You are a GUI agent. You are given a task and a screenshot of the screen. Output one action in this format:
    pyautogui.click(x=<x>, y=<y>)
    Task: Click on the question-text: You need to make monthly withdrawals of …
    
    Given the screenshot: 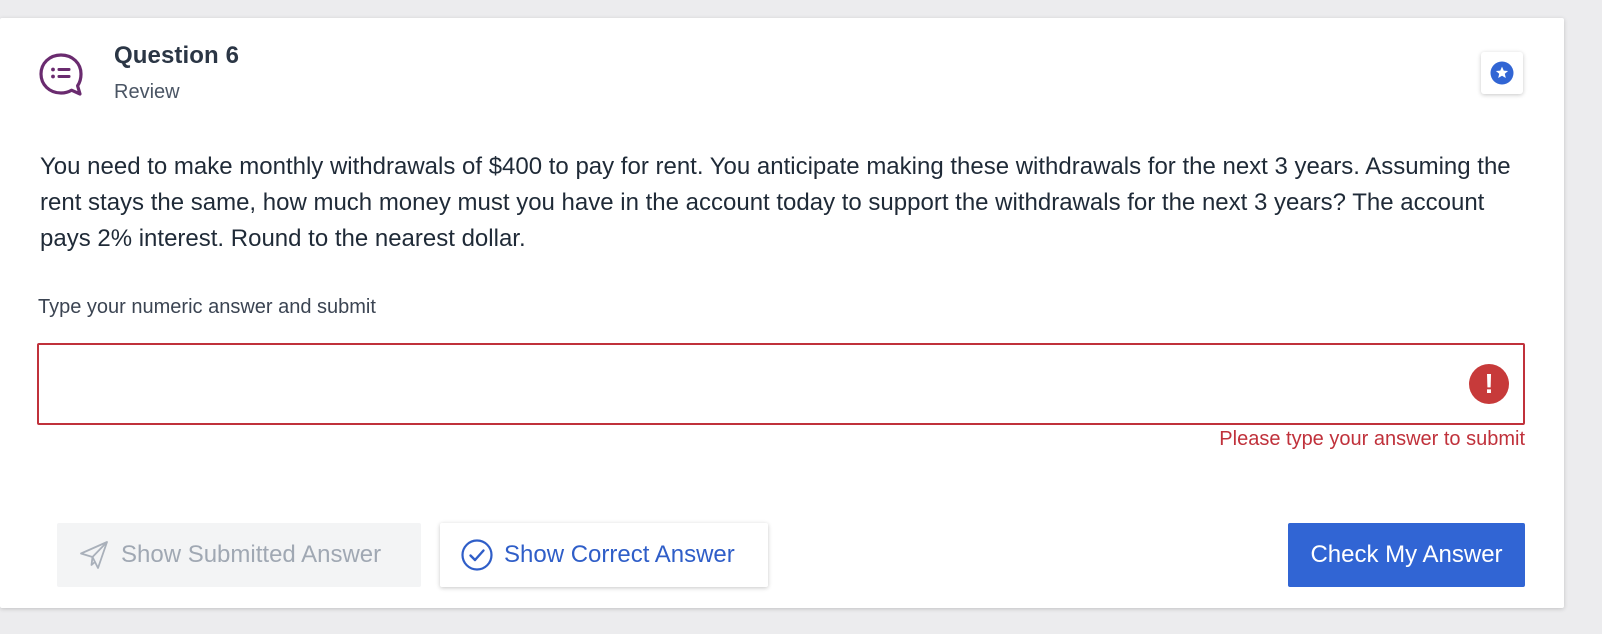 What is the action you would take?
    pyautogui.click(x=775, y=202)
    